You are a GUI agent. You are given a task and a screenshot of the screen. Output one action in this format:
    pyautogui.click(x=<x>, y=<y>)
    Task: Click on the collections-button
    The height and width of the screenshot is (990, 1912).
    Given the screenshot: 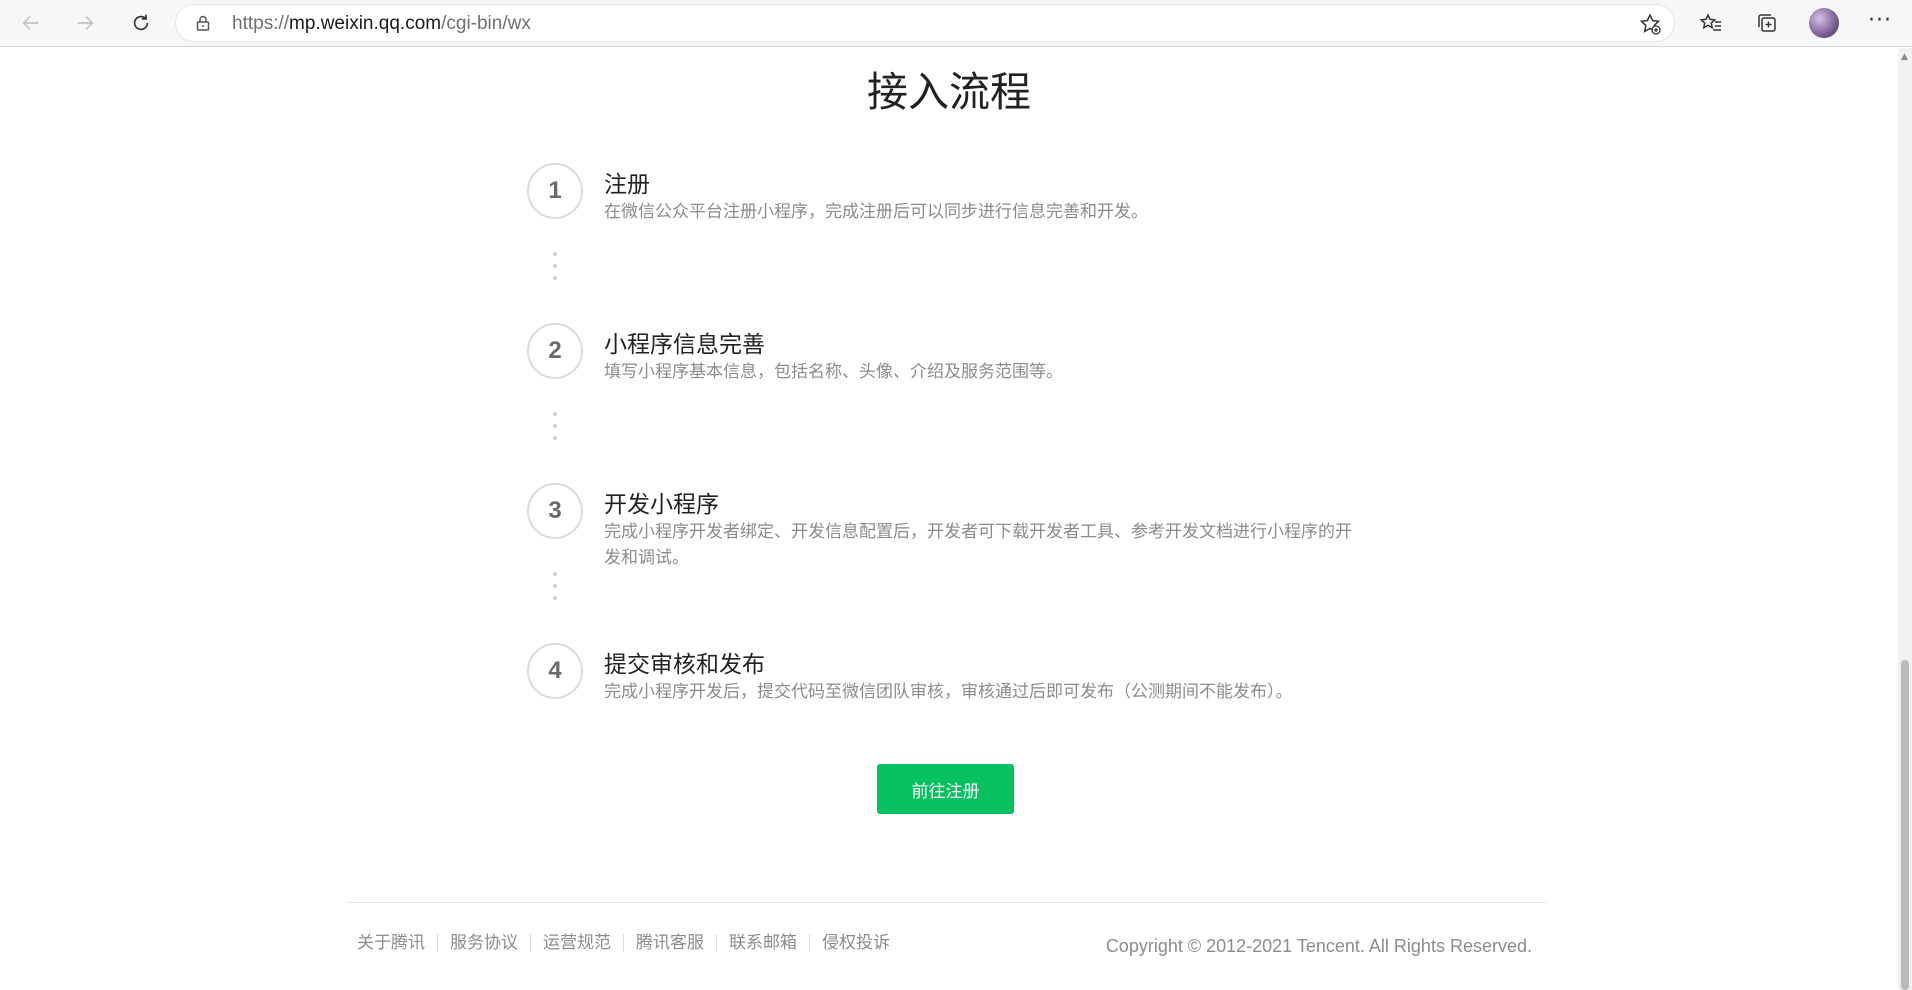 What is the action you would take?
    pyautogui.click(x=1767, y=23)
    